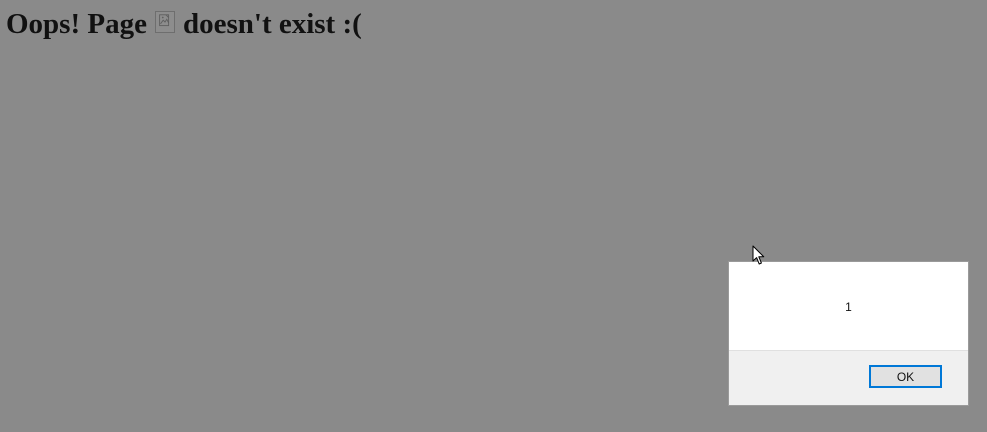  What do you see at coordinates (164, 22) in the screenshot?
I see `broken-image-icon` at bounding box center [164, 22].